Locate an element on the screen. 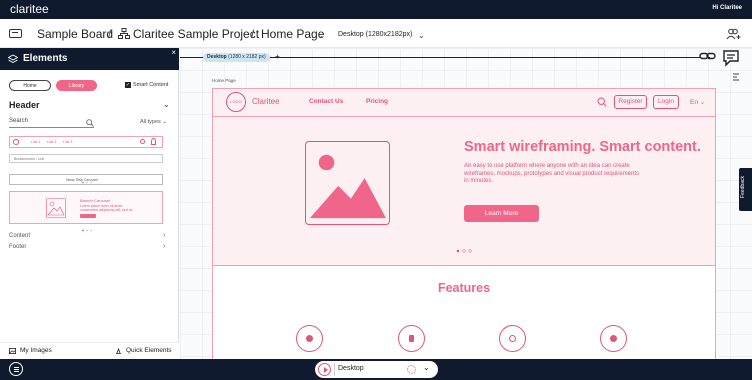  collapse-icon is located at coordinates (736, 77).